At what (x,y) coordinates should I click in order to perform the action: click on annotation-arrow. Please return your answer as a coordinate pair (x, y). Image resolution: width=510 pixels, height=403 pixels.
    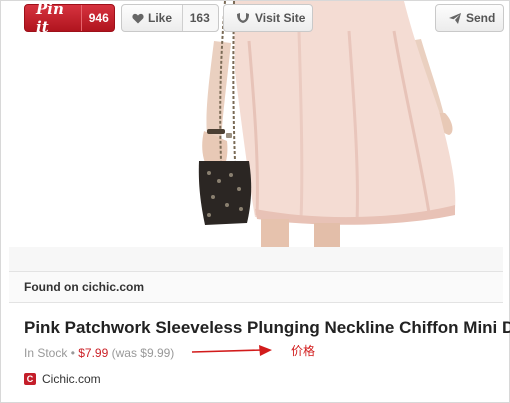
    Looking at the image, I should click on (231, 350).